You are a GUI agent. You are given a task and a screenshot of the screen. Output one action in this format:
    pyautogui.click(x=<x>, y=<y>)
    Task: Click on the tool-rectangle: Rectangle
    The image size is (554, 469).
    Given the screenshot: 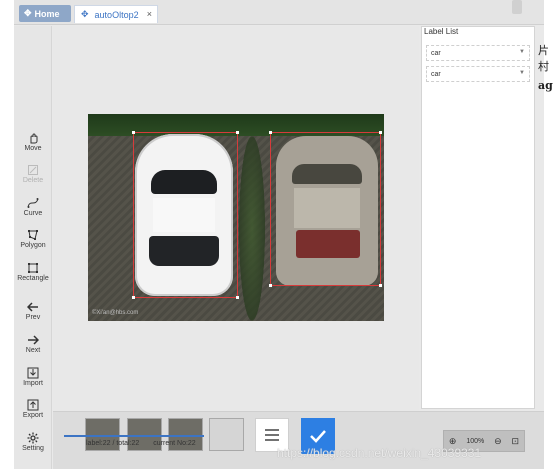 What is the action you would take?
    pyautogui.click(x=33, y=275)
    